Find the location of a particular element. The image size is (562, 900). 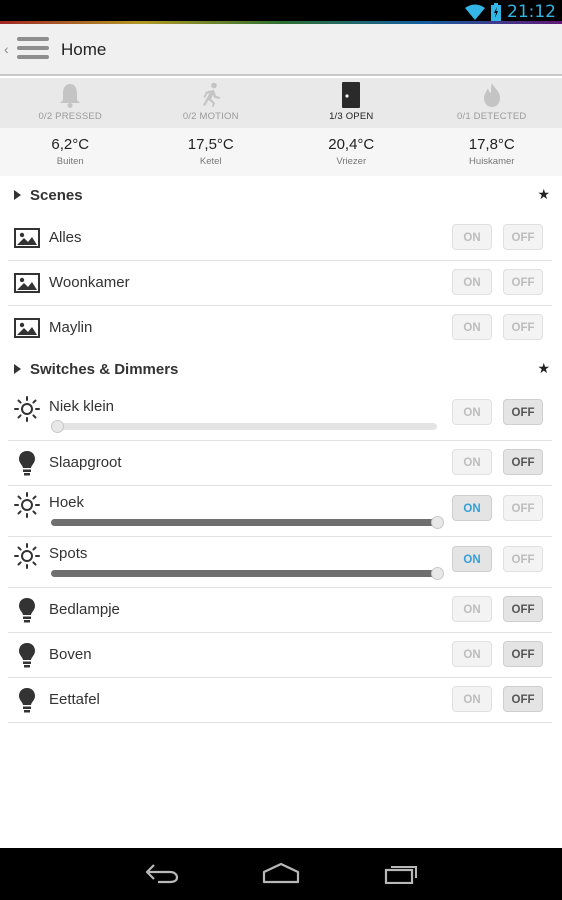

status-bar: 21:12 is located at coordinates (281, 12).